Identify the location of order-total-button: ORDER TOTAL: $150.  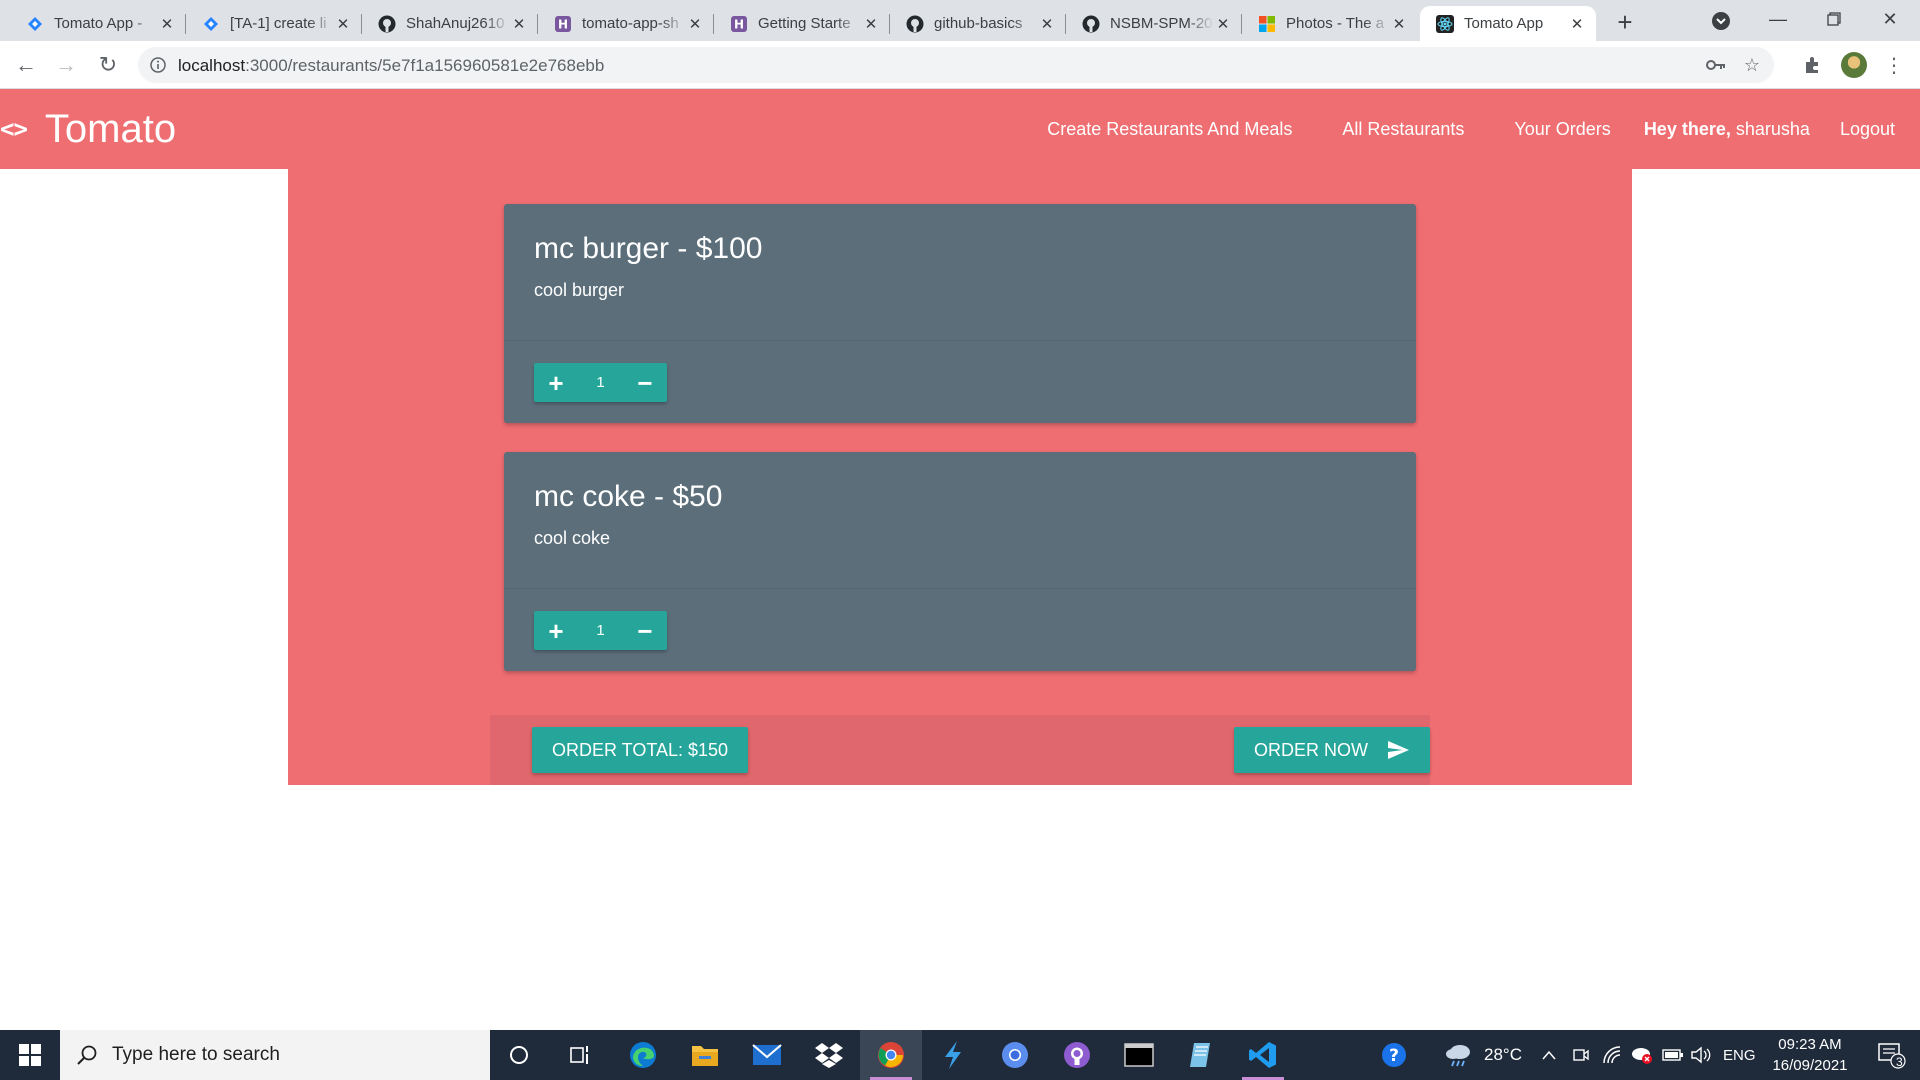
(640, 750).